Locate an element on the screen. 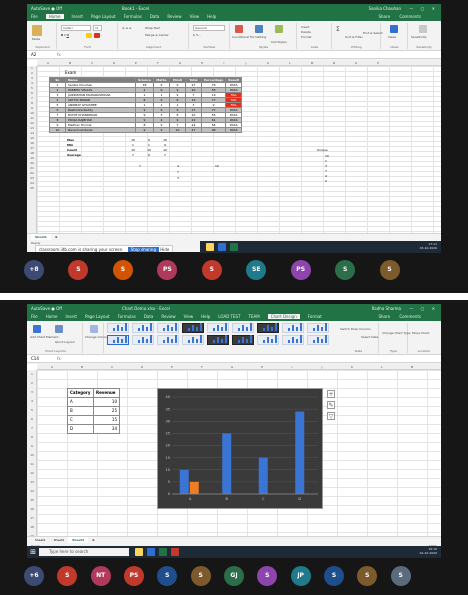  row-header-3: 3 is located at coordinates (32, 392).